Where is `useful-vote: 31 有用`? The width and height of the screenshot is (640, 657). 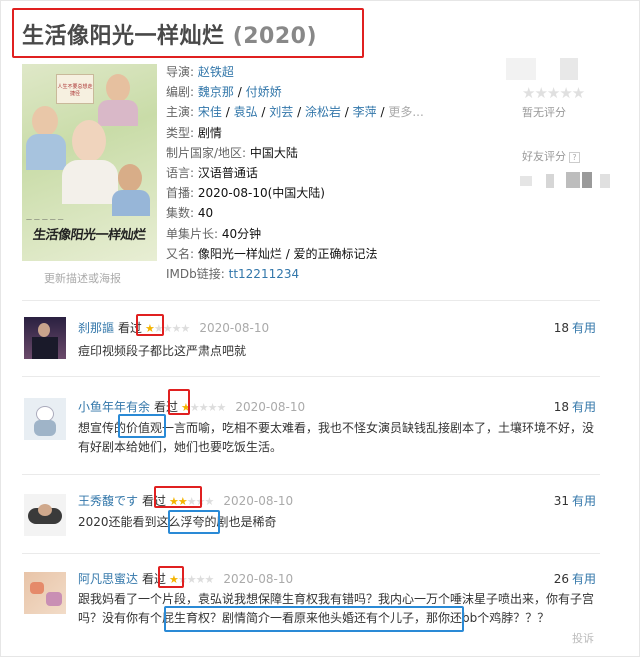
useful-vote: 31 有用 is located at coordinates (575, 501).